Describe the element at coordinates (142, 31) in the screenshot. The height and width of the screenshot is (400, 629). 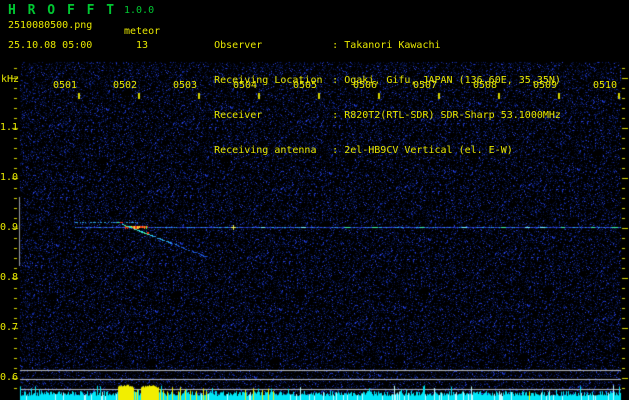
I see `observation-mode: meteor` at that location.